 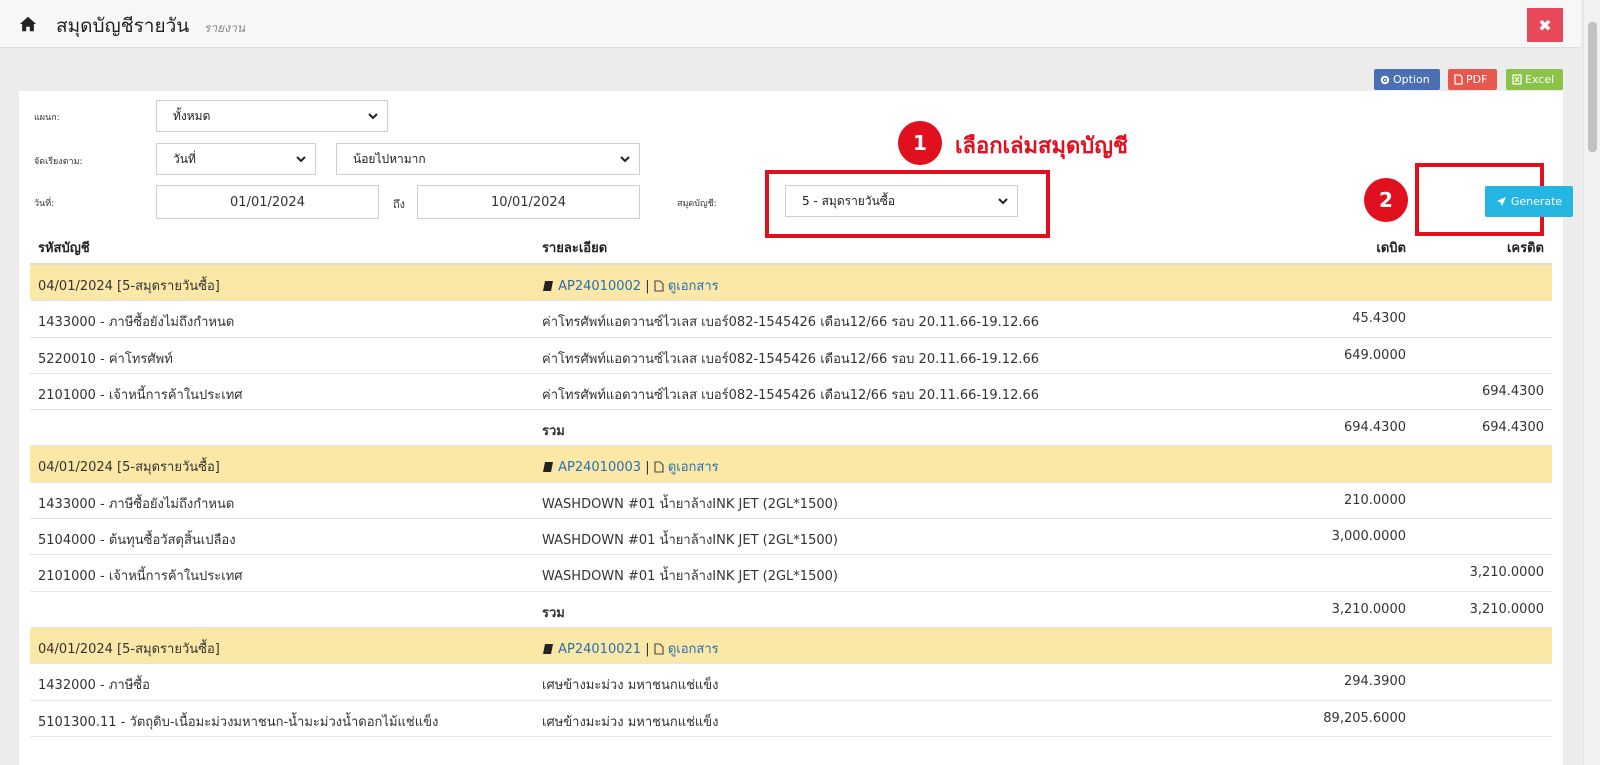 I want to click on pdf-label: PDF, so click(x=1477, y=79).